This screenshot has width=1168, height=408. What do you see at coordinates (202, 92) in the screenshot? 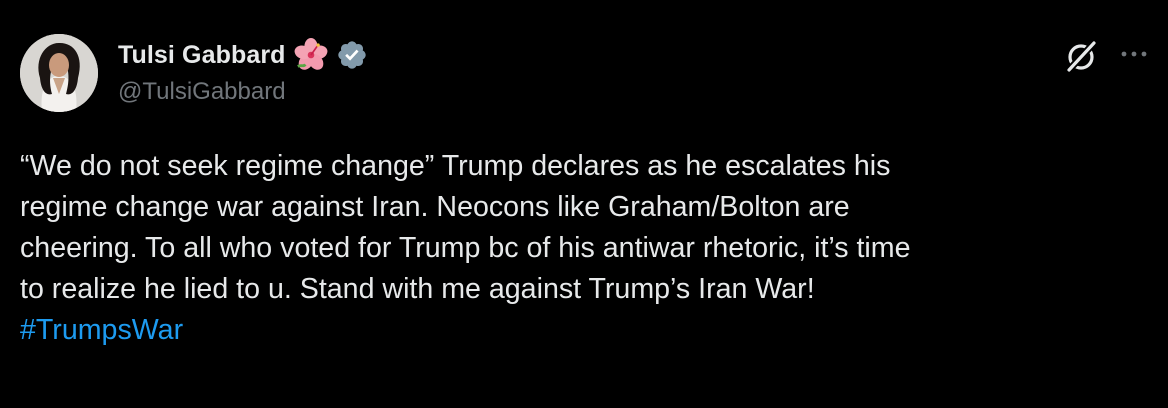
I see `author-handle: @TulsiGabbard` at bounding box center [202, 92].